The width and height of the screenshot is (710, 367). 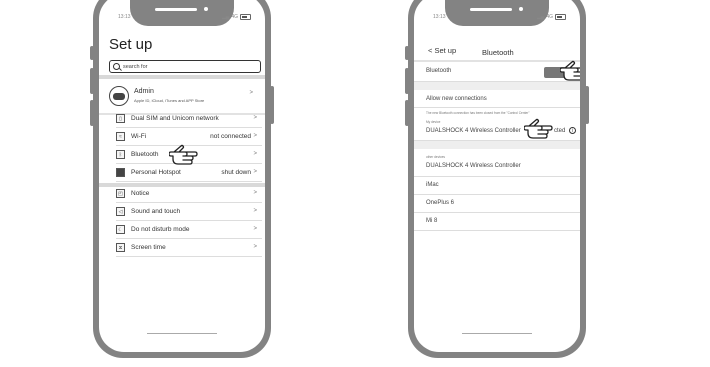 I want to click on settings-row-screen-time: ⧖ Screen time >, so click(x=189, y=248).